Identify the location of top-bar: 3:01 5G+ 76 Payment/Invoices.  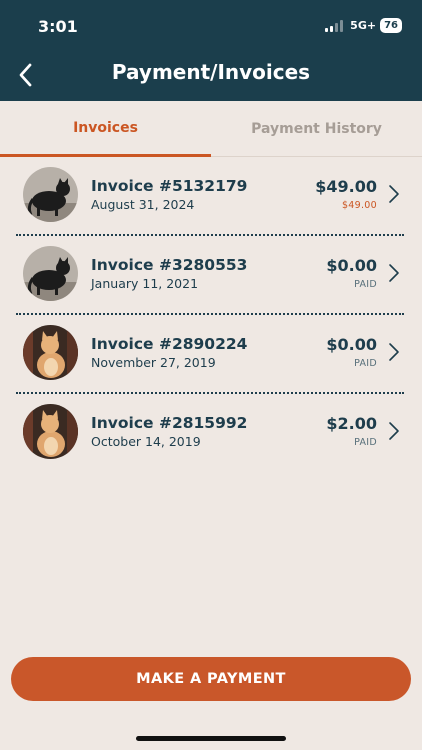
(211, 50).